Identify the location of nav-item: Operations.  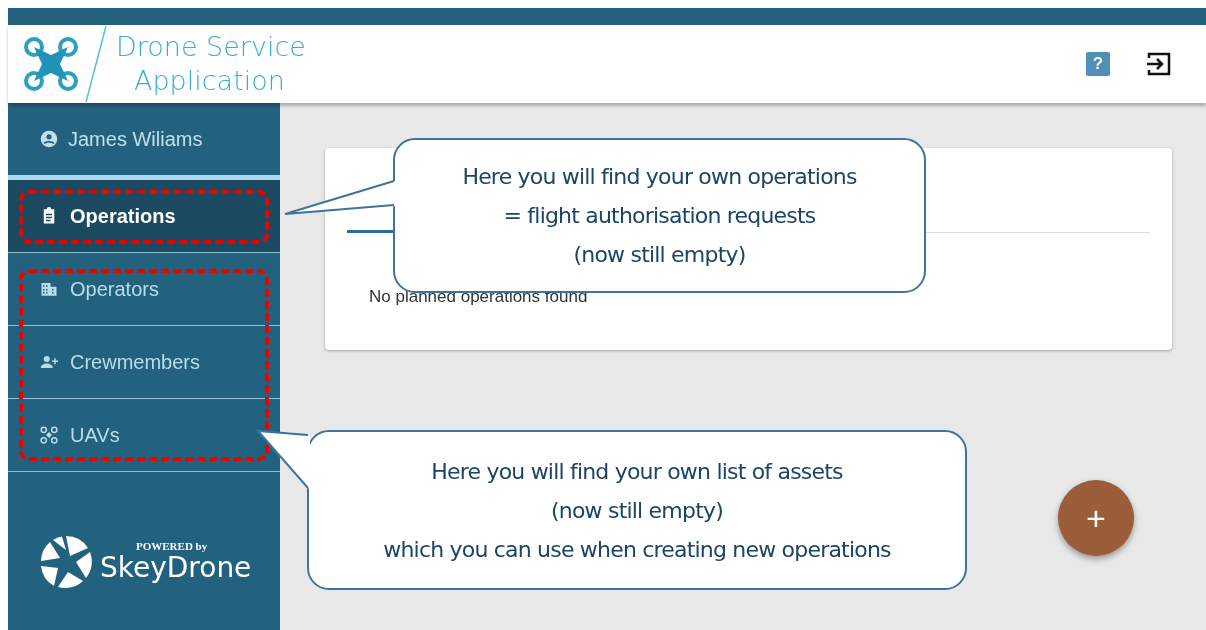
(144, 216).